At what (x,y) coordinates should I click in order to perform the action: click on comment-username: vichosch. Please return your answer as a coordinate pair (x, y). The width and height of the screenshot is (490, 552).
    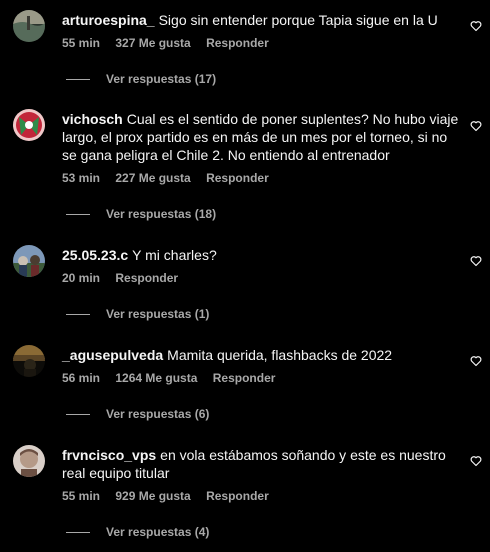
    Looking at the image, I should click on (92, 119).